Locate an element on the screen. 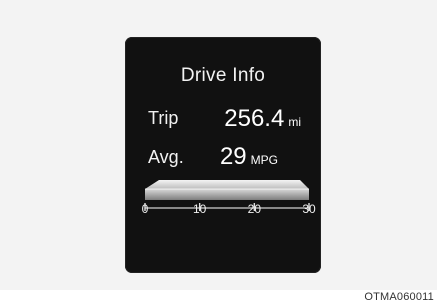 Image resolution: width=437 pixels, height=303 pixels. trip-value: 256.4 is located at coordinates (254, 118).